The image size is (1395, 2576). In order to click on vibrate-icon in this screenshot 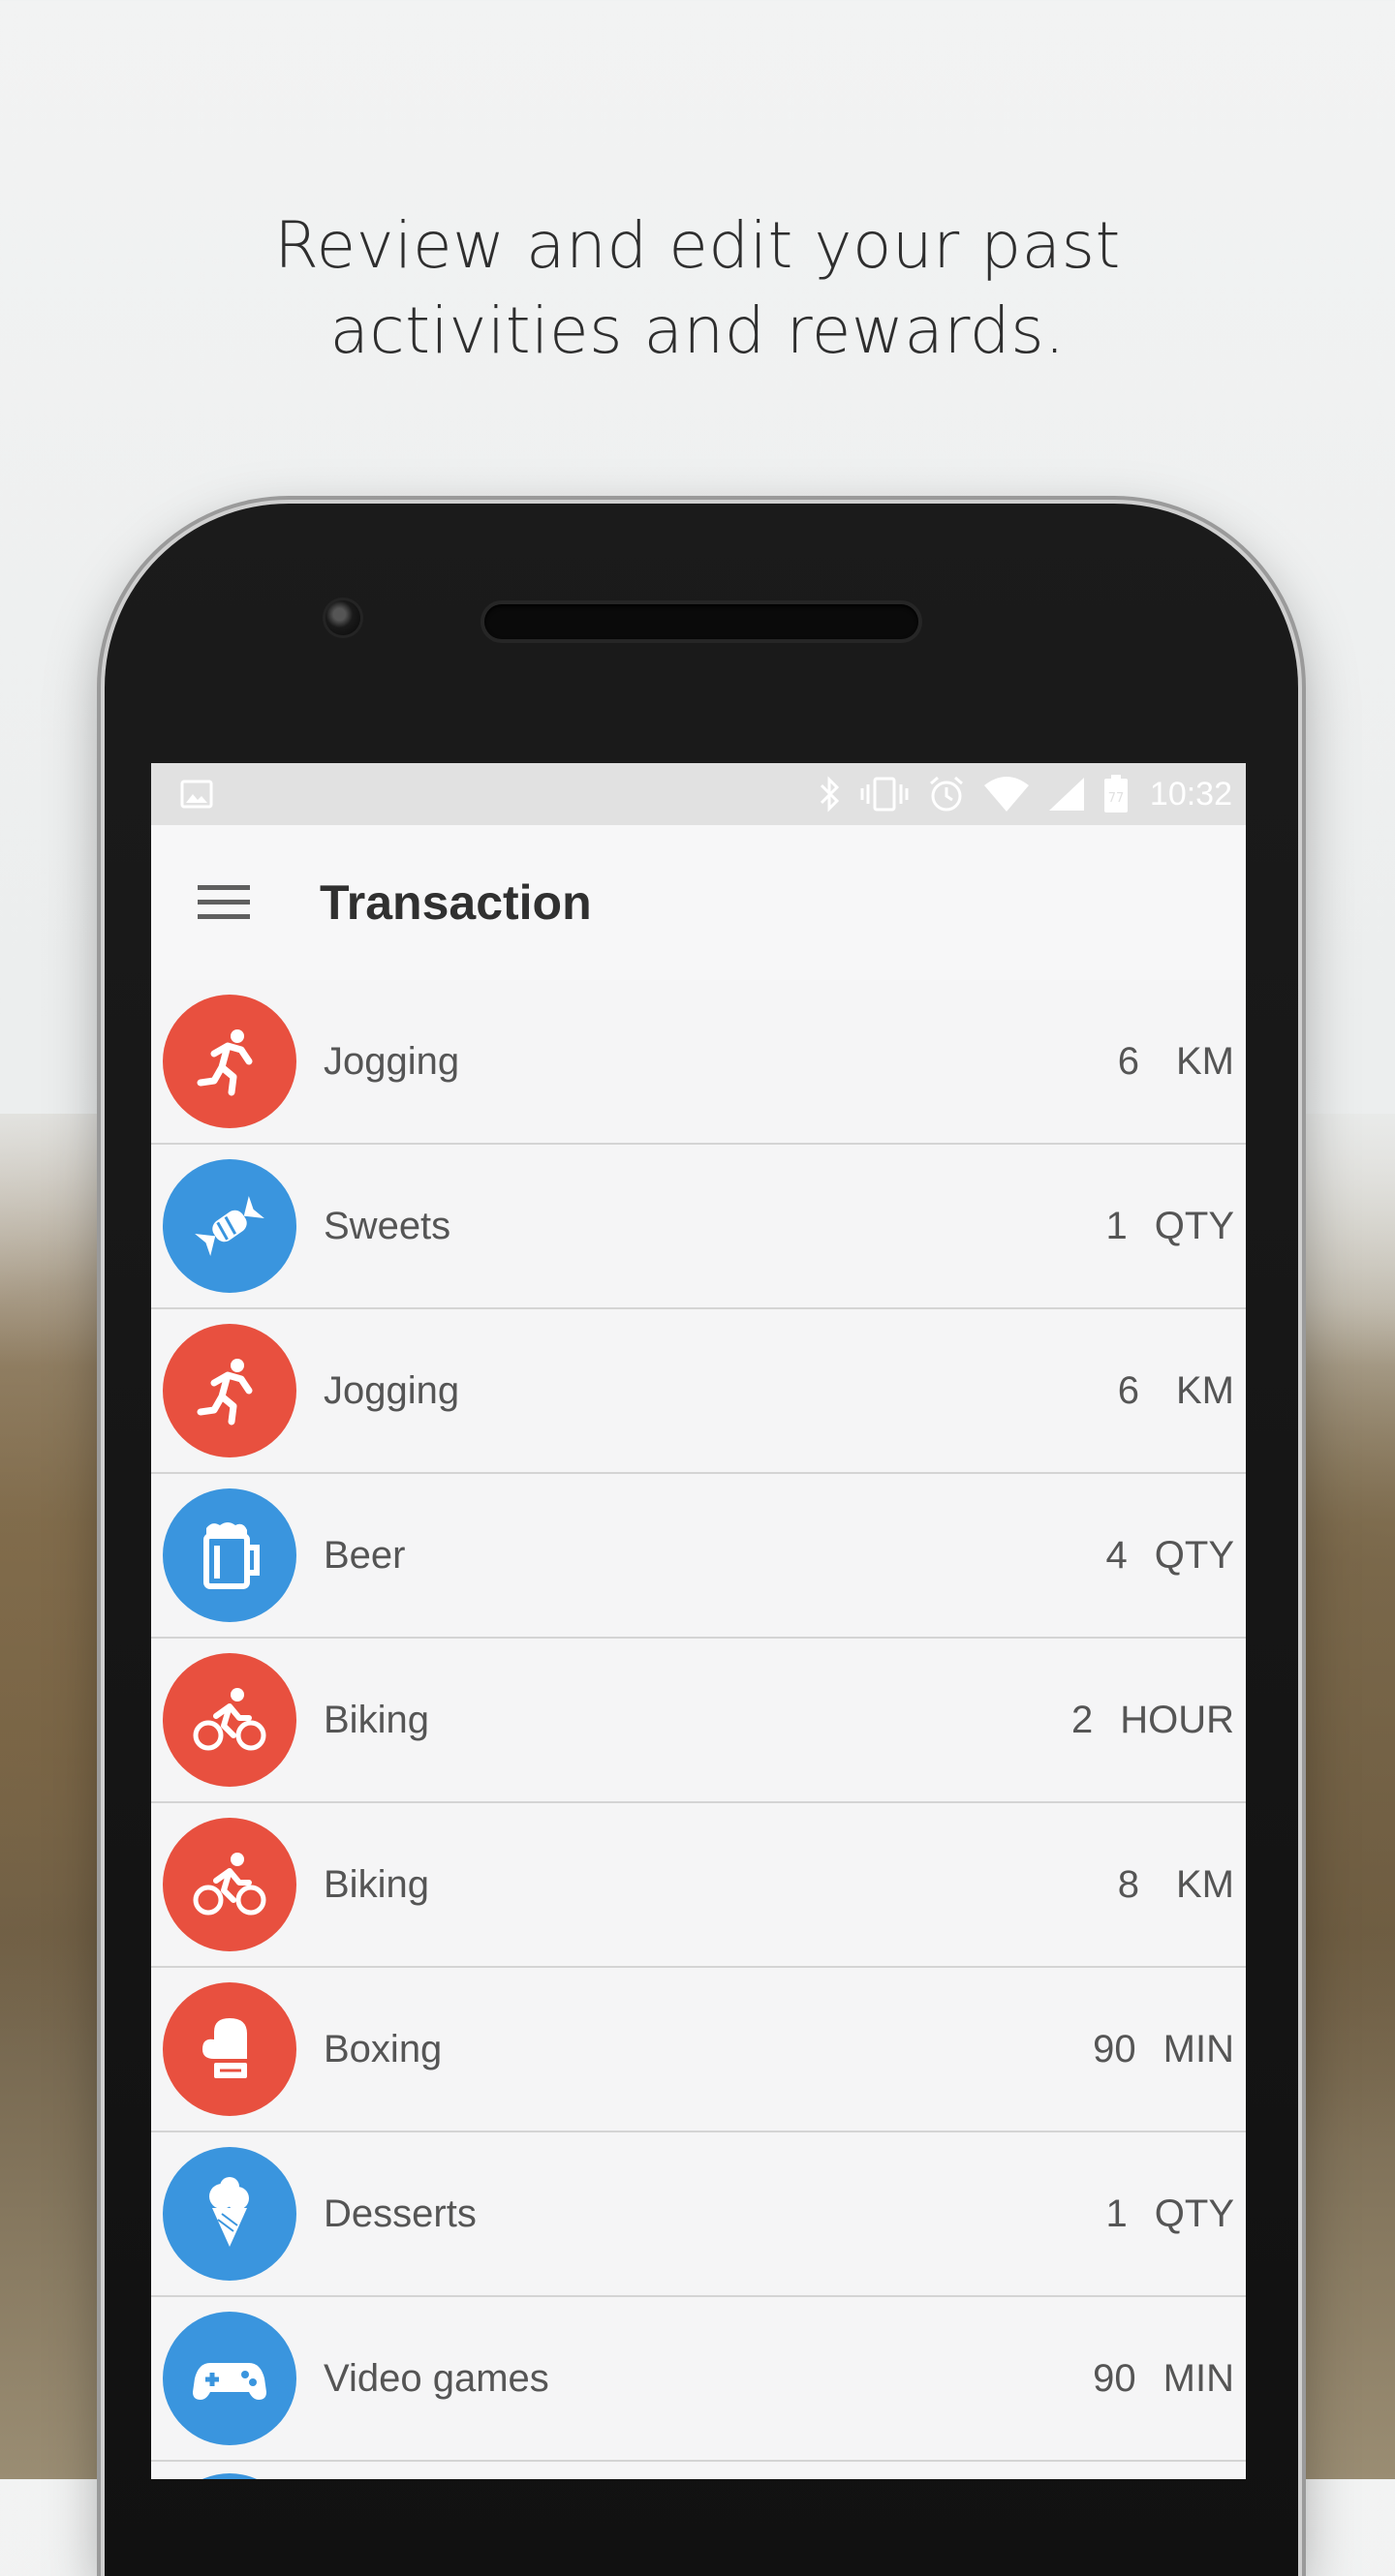, I will do `click(884, 794)`.